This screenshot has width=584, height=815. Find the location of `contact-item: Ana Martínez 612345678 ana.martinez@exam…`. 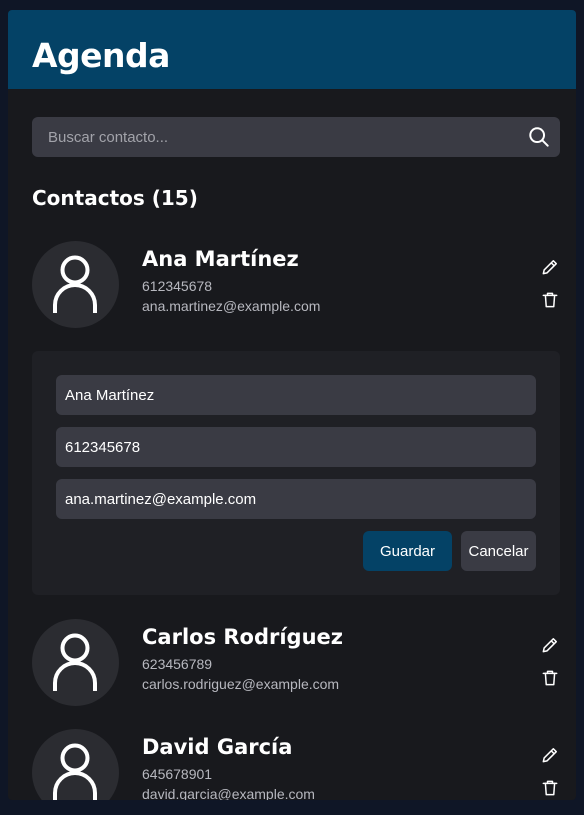

contact-item: Ana Martínez 612345678 ana.martinez@exam… is located at coordinates (296, 285).